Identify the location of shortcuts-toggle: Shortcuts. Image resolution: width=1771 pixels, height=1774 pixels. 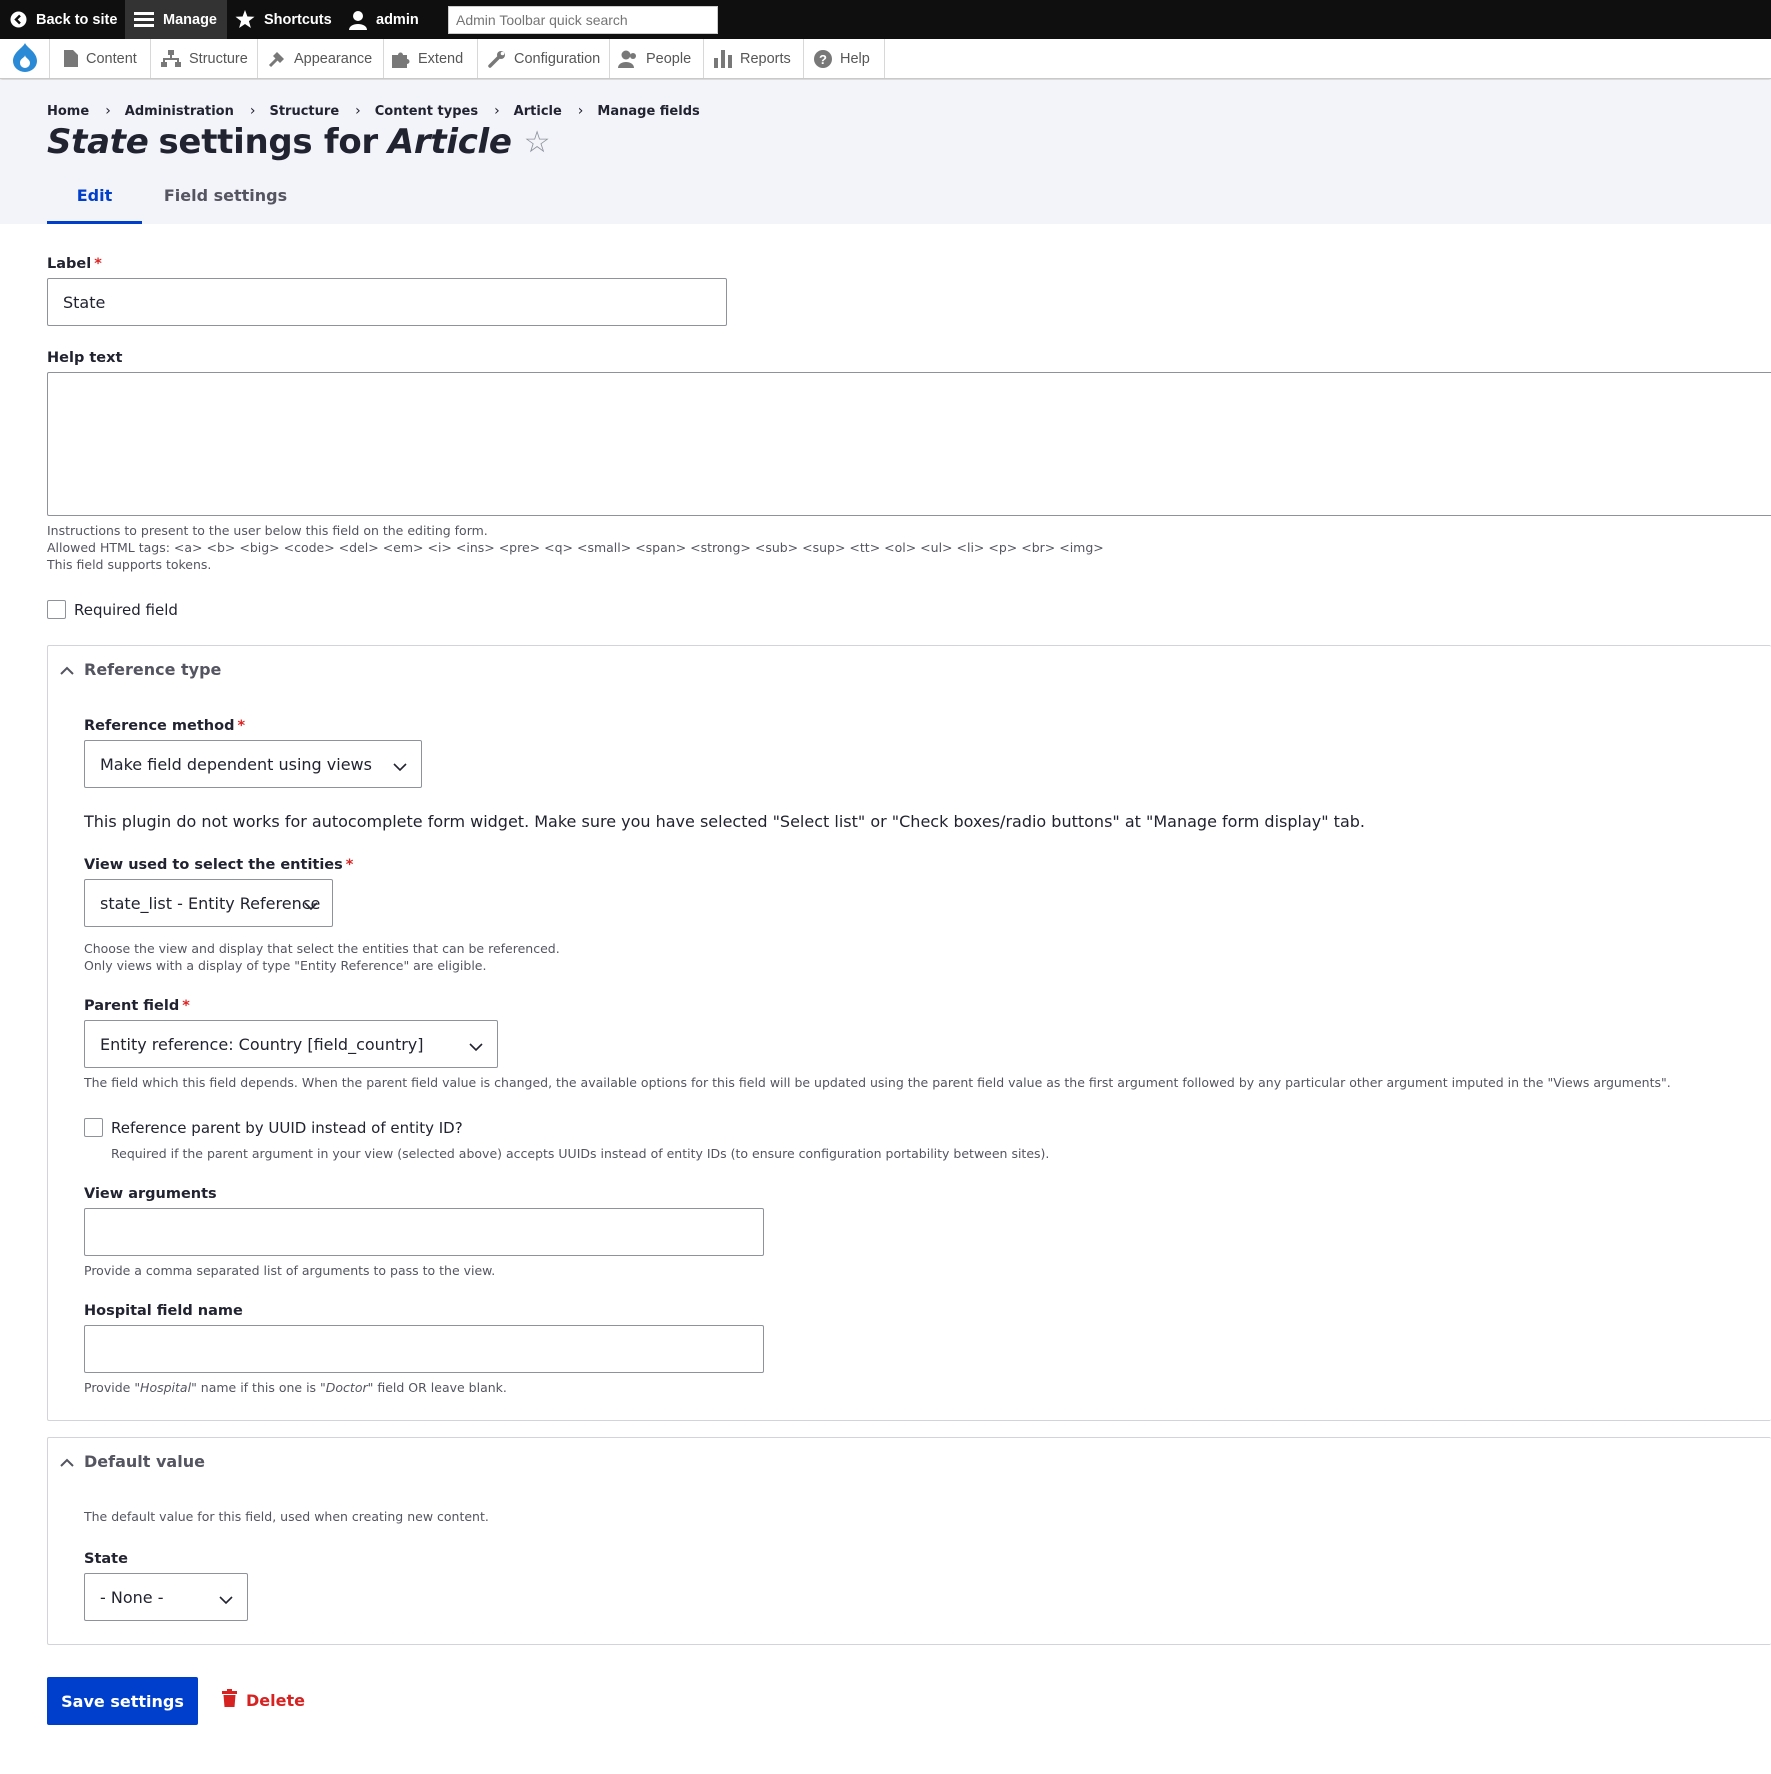
(283, 19).